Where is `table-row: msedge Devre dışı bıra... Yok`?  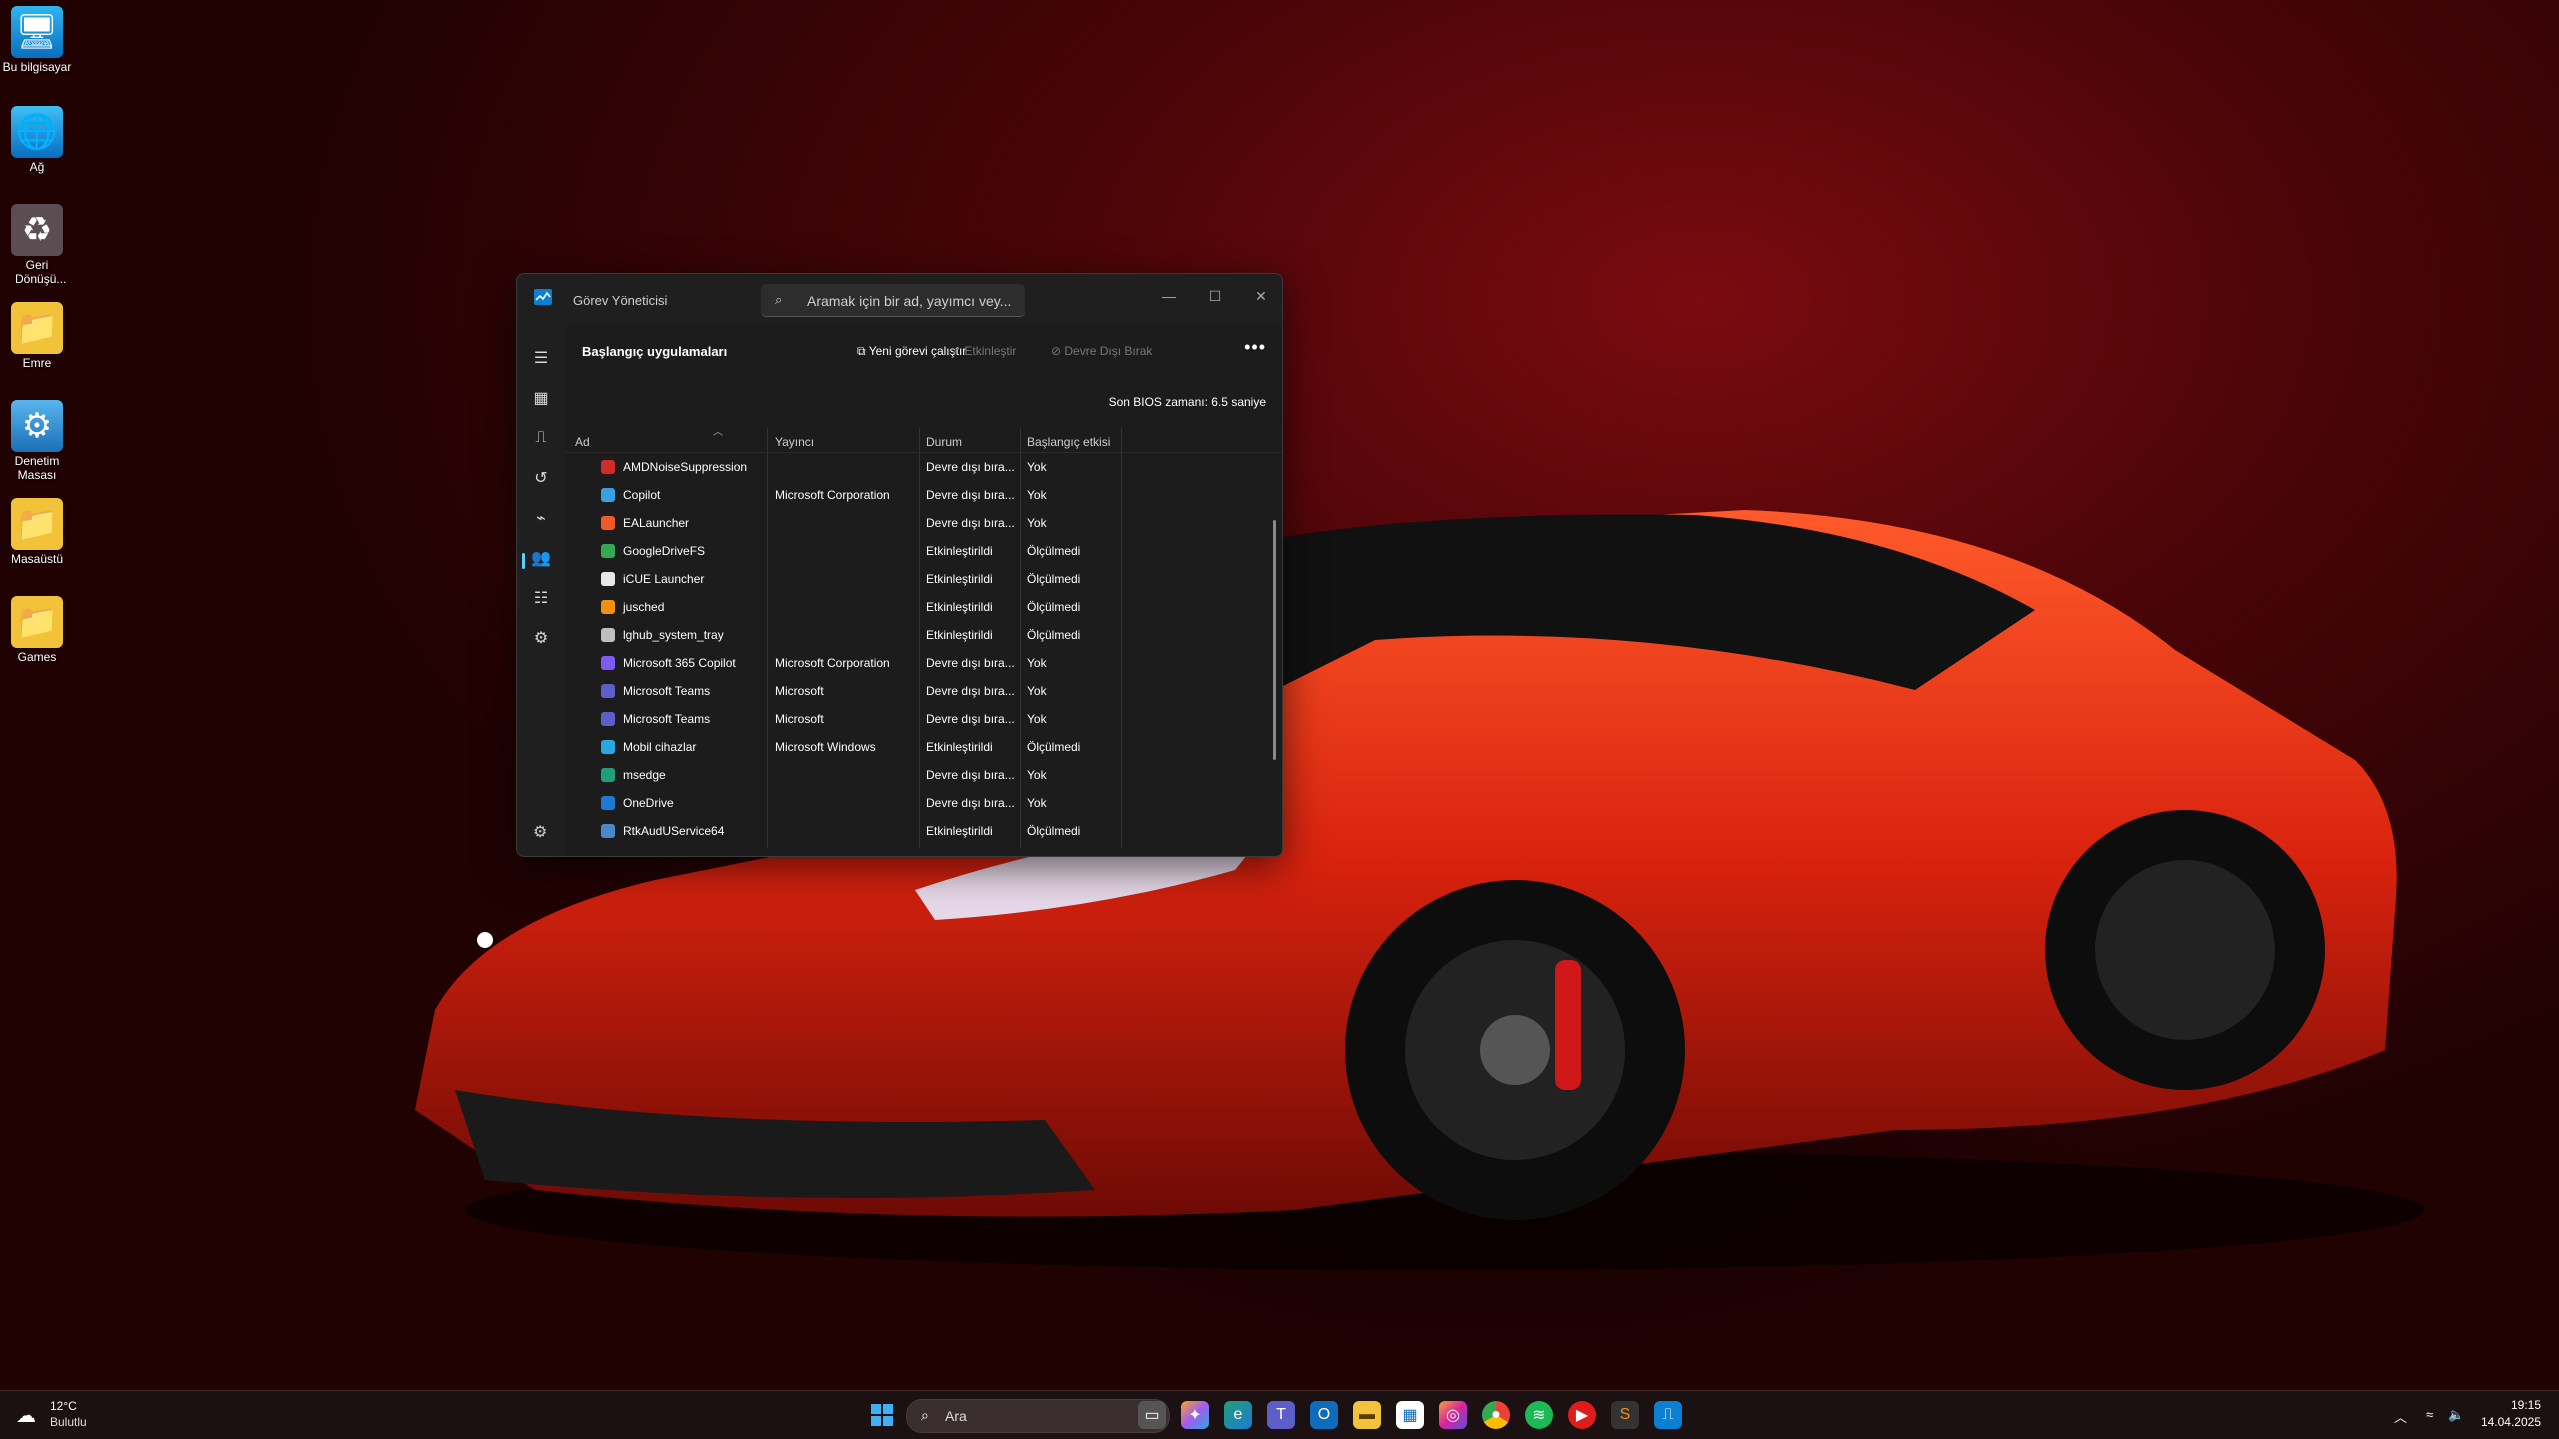 table-row: msedge Devre dışı bıra... Yok is located at coordinates (918, 775).